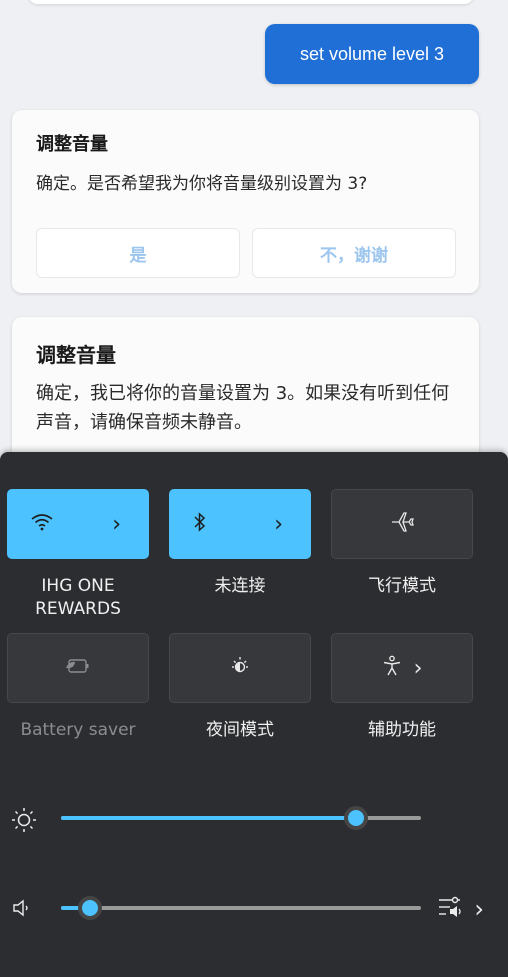  What do you see at coordinates (240, 524) in the screenshot?
I see `bluetooth-tile: ›` at bounding box center [240, 524].